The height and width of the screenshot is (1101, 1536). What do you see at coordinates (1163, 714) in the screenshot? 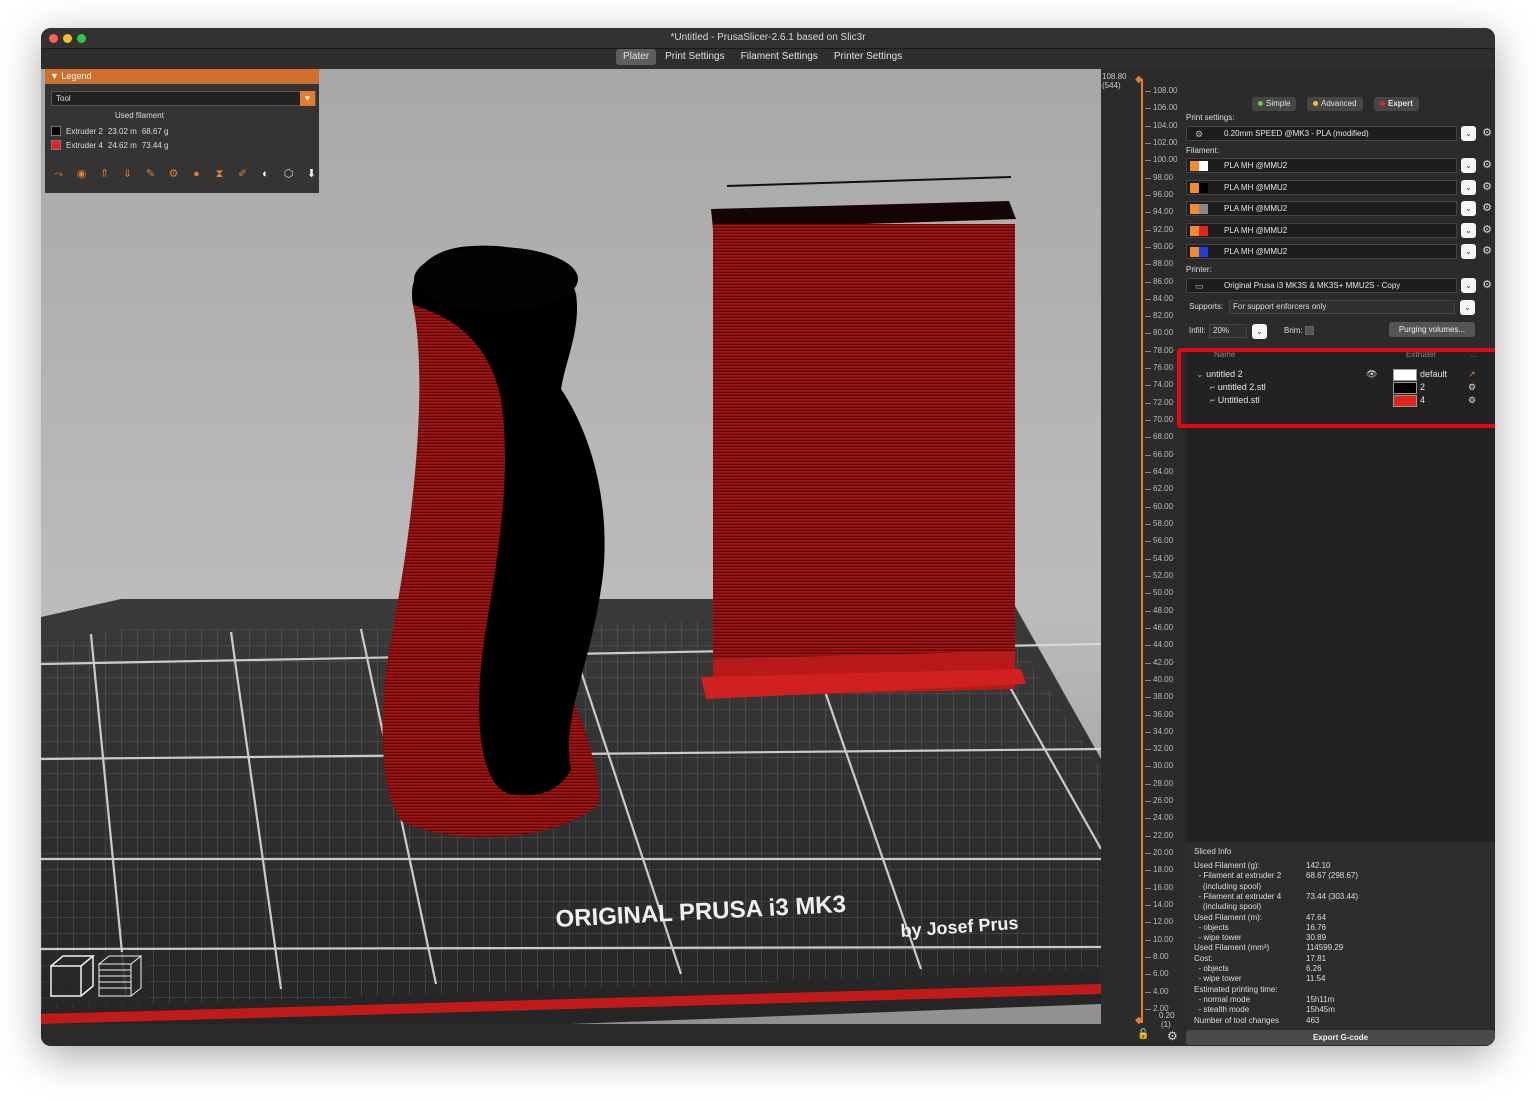
I see `layer-tick-label: 36.00` at bounding box center [1163, 714].